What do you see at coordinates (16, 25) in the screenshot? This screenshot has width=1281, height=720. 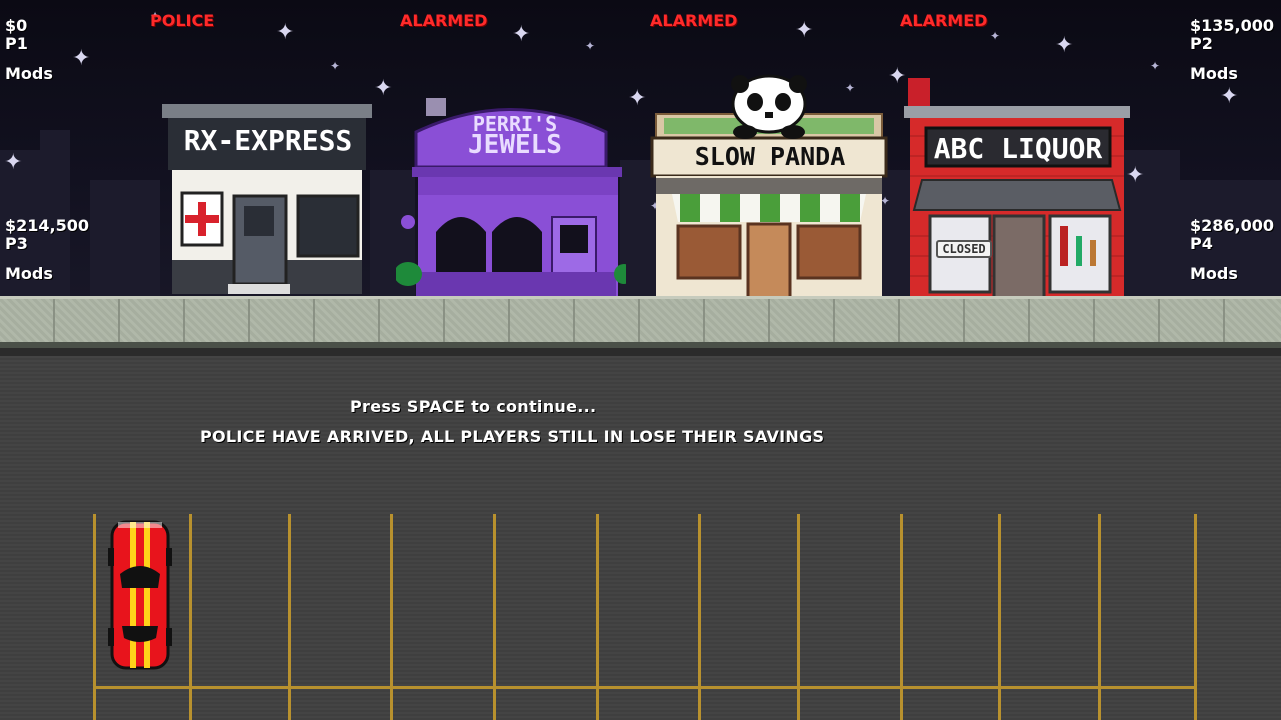 I see `player-1-money: $0` at bounding box center [16, 25].